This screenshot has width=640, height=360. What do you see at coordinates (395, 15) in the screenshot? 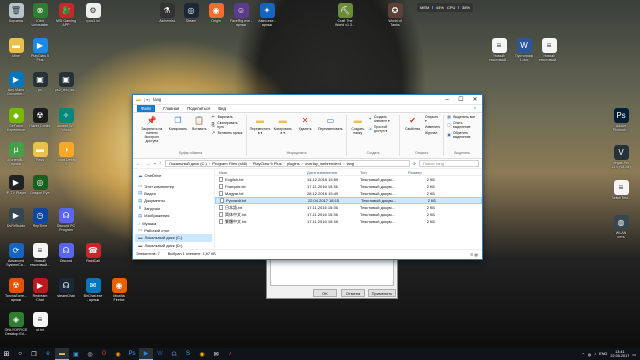
I see `desktop-icon-wot: ✪ World of Tanks` at bounding box center [395, 15].